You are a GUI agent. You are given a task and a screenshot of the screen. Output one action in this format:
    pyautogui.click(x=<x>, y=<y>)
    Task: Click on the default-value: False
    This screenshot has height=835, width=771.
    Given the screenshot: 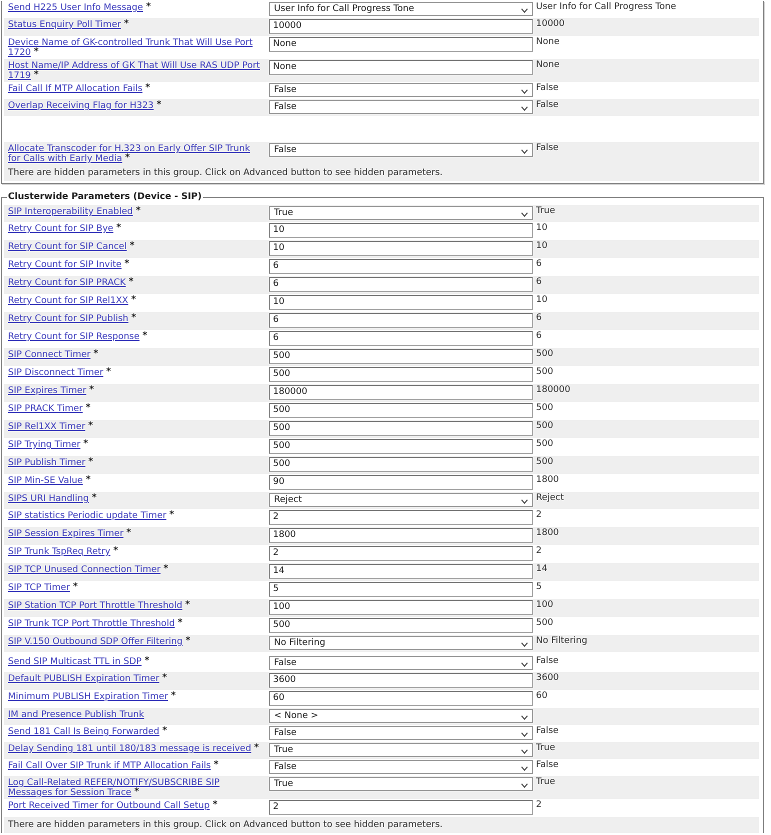 What is the action you would take?
    pyautogui.click(x=547, y=148)
    